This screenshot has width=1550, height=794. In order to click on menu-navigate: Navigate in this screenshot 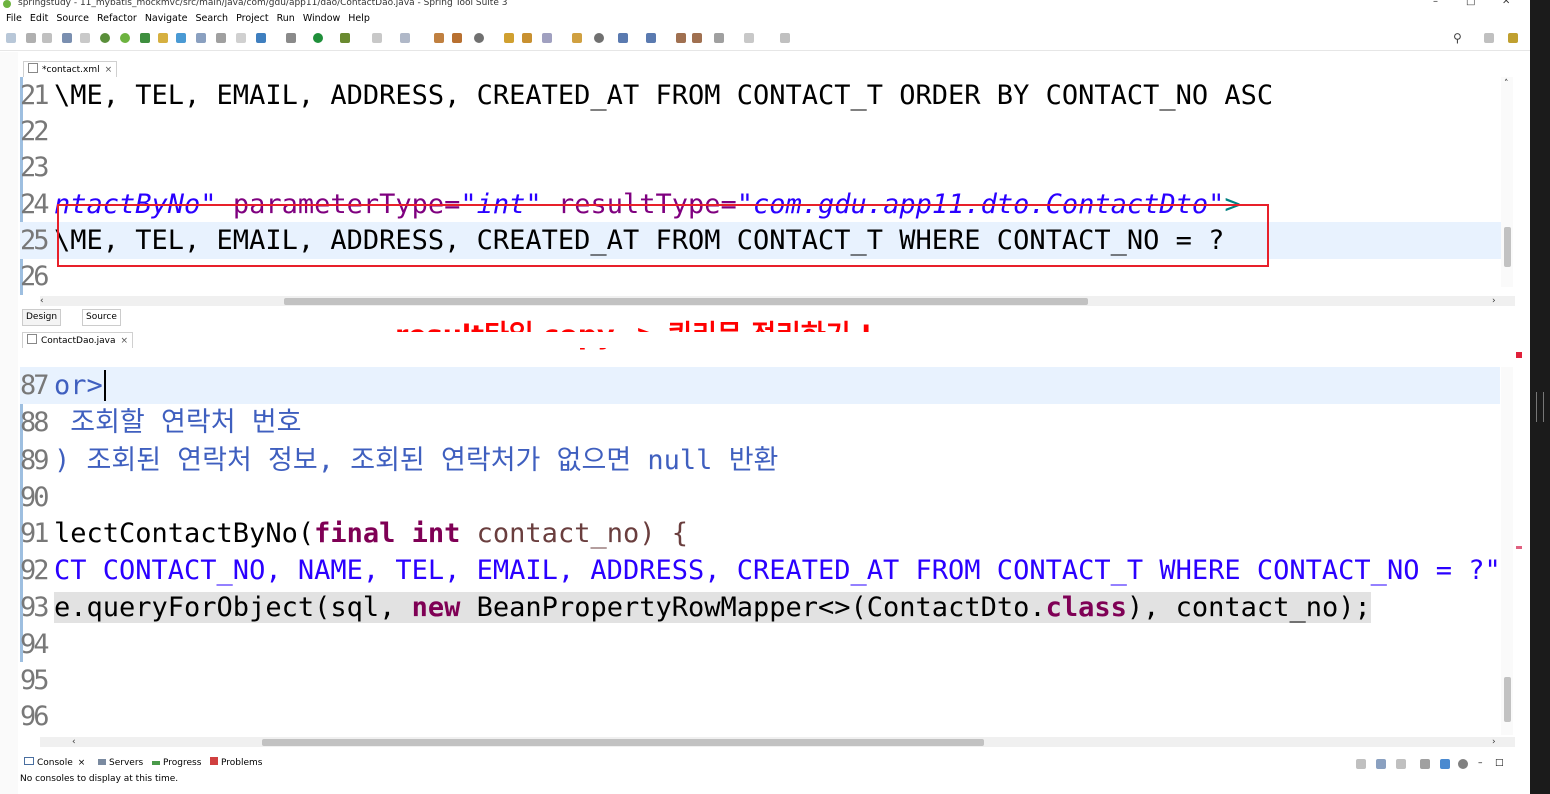, I will do `click(166, 19)`.